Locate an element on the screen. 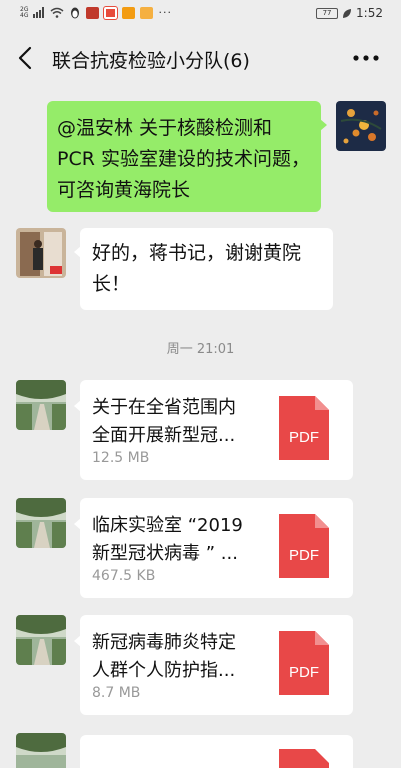 The width and height of the screenshot is (401, 768). message-timestamp: 周一 21:01 is located at coordinates (200, 349).